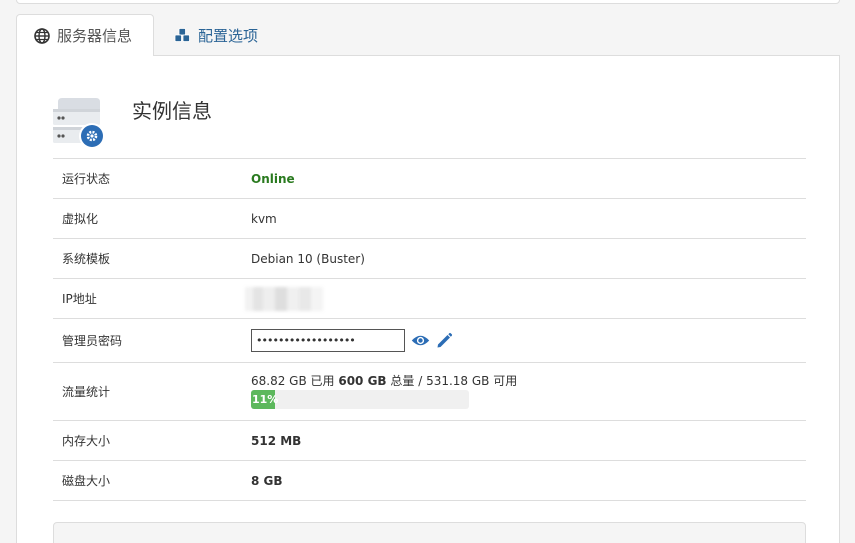 The image size is (855, 543). What do you see at coordinates (147, 258) in the screenshot?
I see `template-label: 系统模板` at bounding box center [147, 258].